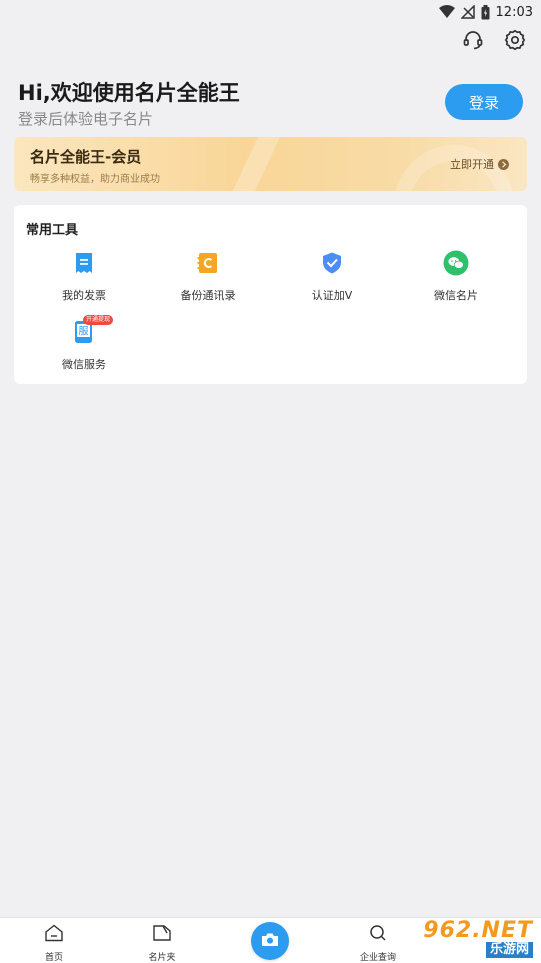 This screenshot has height=963, width=541. What do you see at coordinates (332, 263) in the screenshot?
I see `verify-shield-icon` at bounding box center [332, 263].